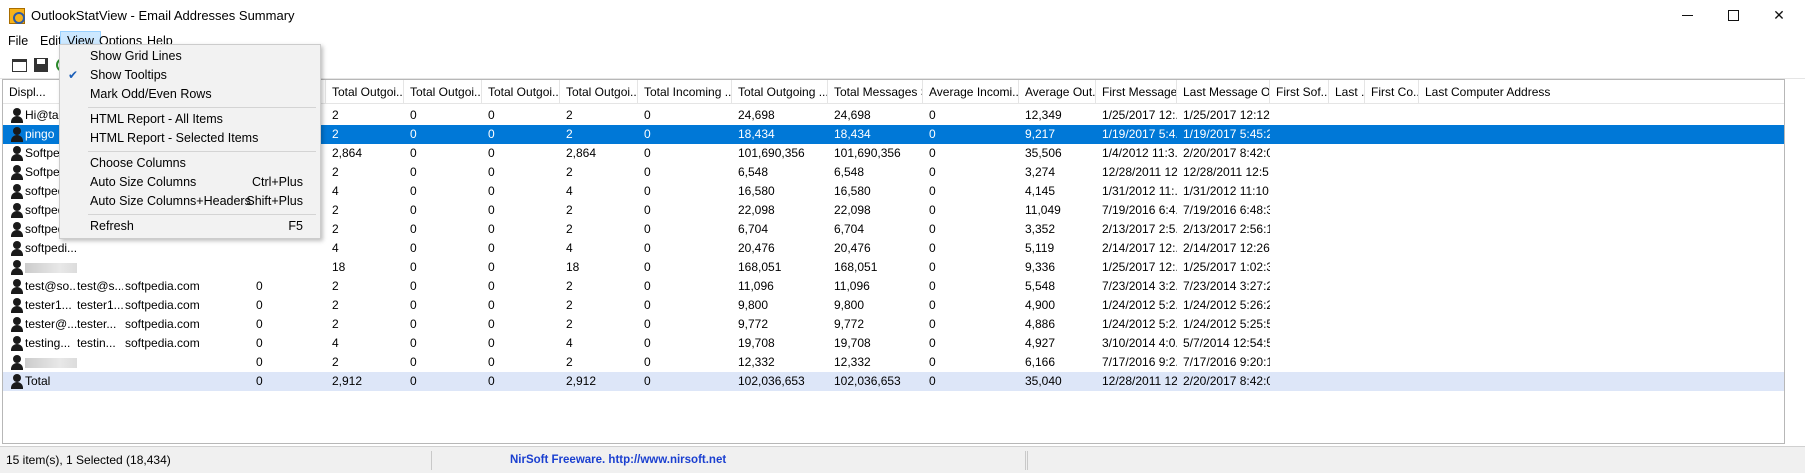 The image size is (1805, 473). What do you see at coordinates (756, 362) in the screenshot?
I see `stat-cell: 12,332` at bounding box center [756, 362].